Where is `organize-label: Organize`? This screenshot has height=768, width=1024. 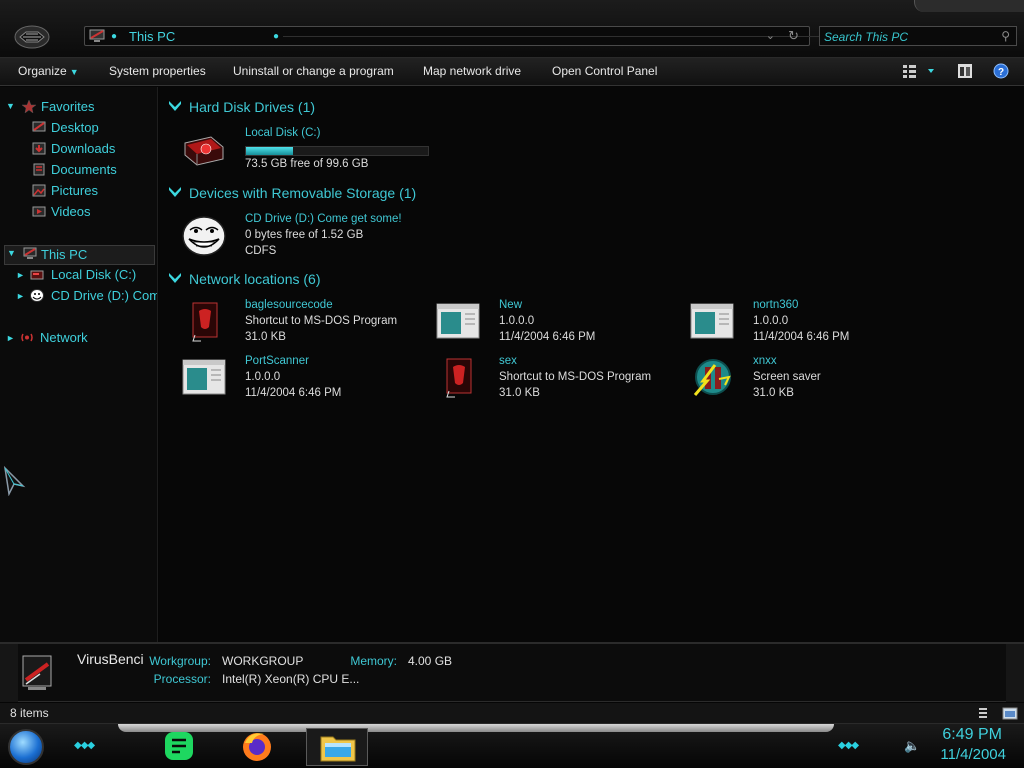 organize-label: Organize is located at coordinates (42, 71).